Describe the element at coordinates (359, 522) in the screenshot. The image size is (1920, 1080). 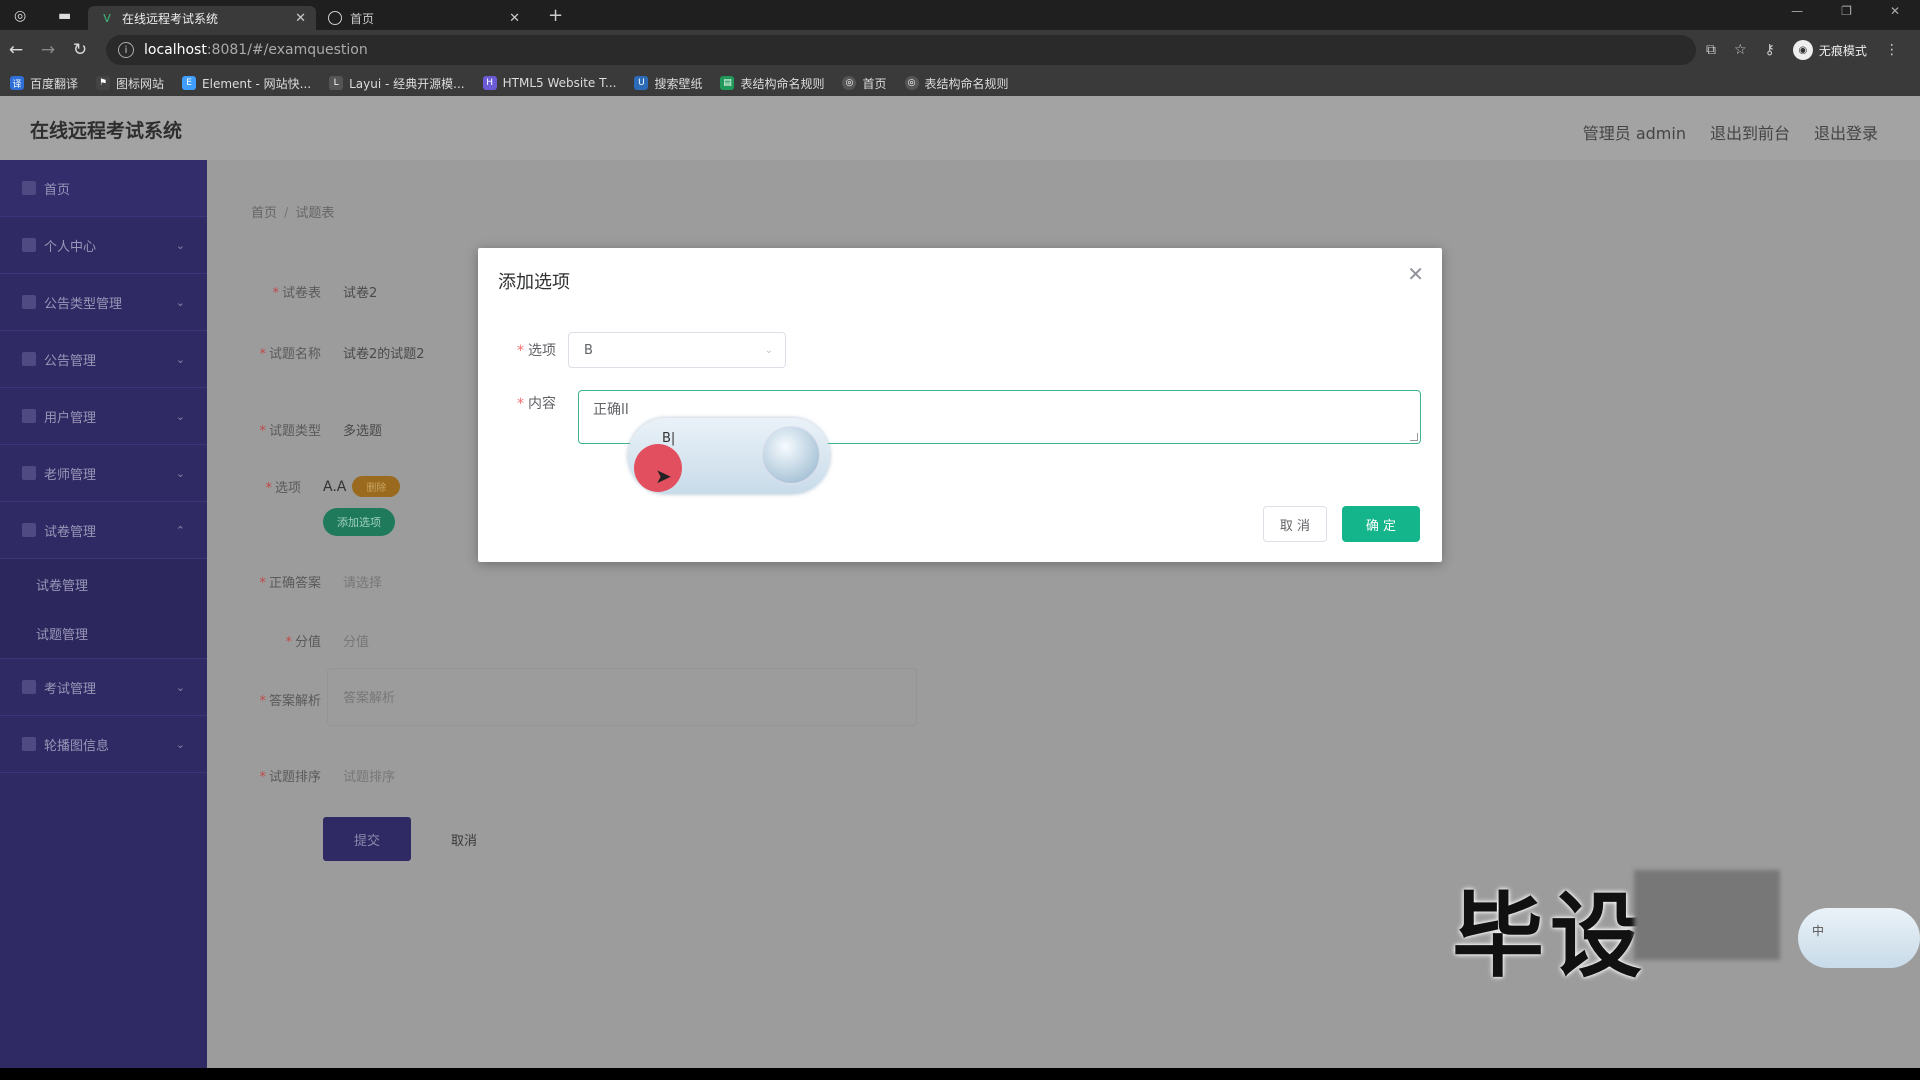
I see `add-option-button: 添加选项` at that location.